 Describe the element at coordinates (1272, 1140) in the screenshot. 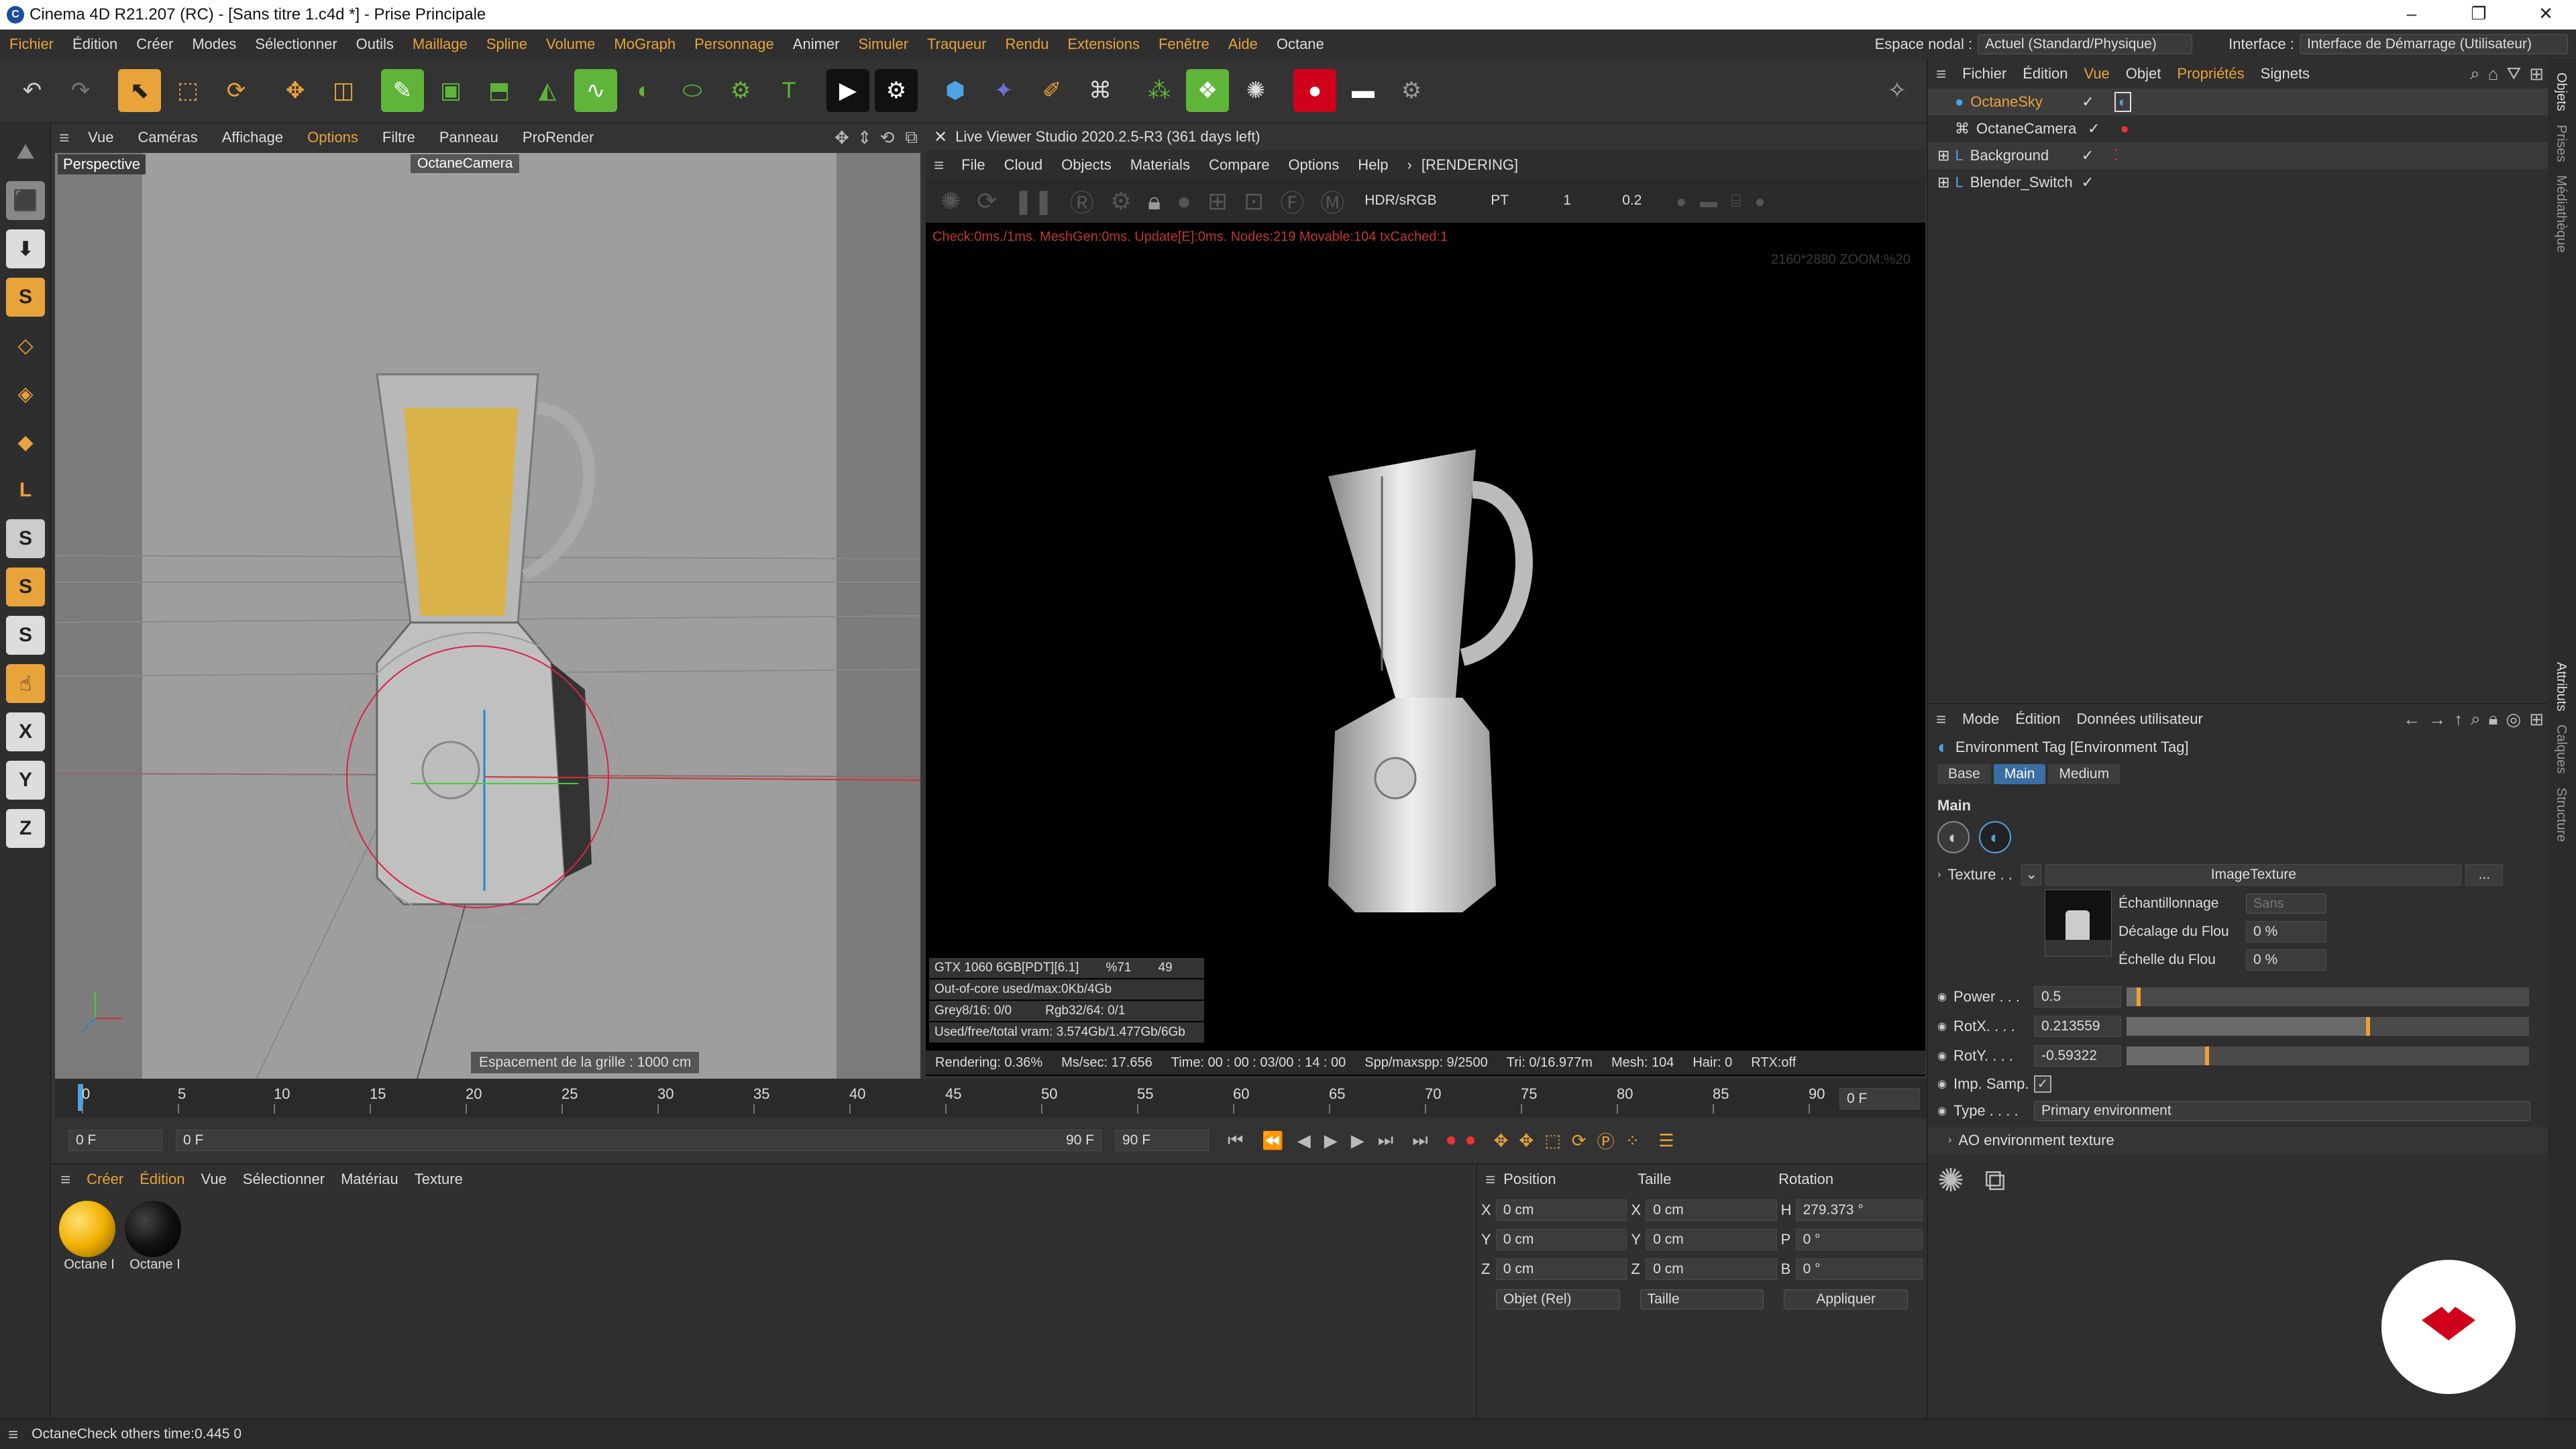

I see `prev-key-icon: ⏪` at that location.